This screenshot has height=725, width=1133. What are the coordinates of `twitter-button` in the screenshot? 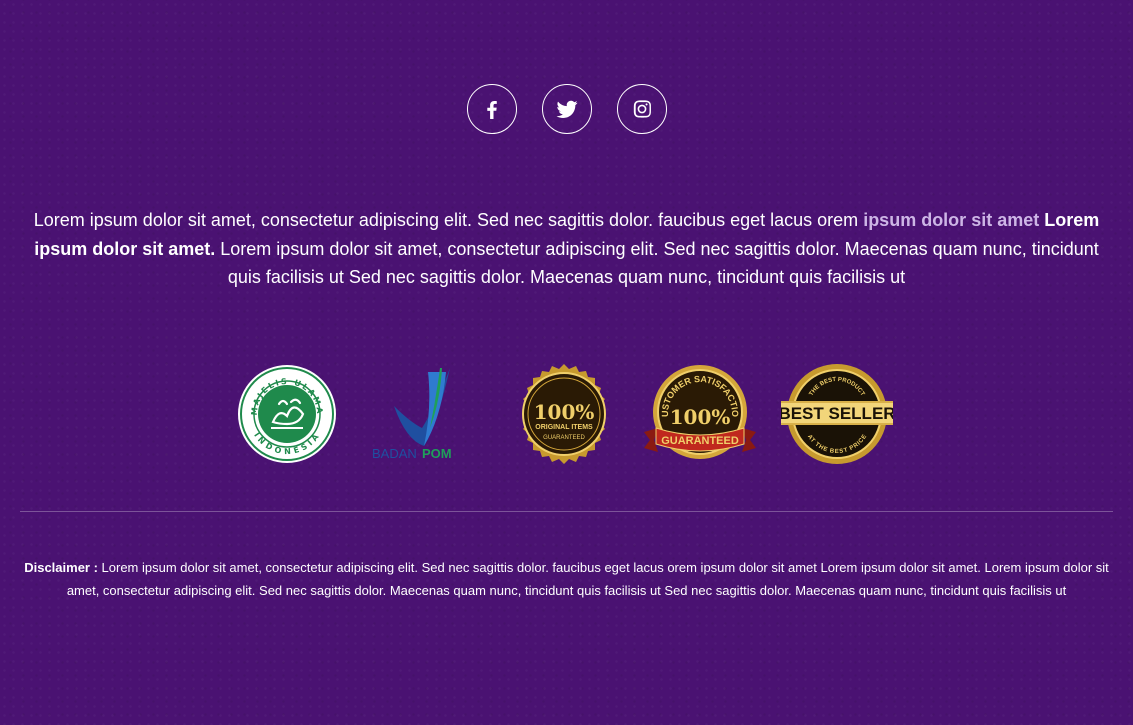 It's located at (566, 109).